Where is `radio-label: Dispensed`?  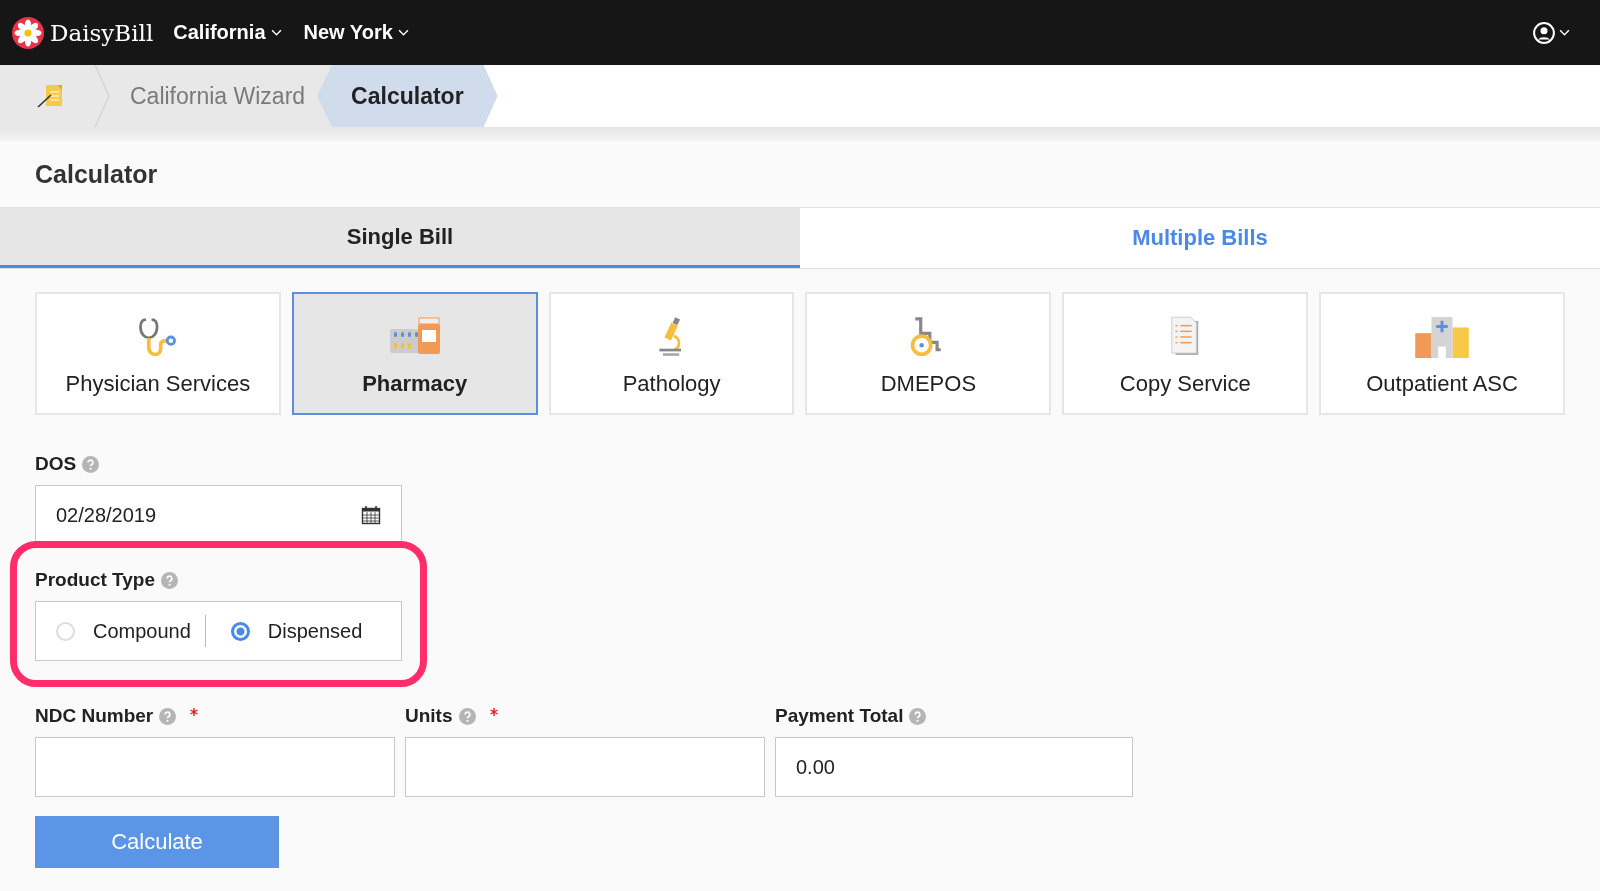
radio-label: Dispensed is located at coordinates (315, 631).